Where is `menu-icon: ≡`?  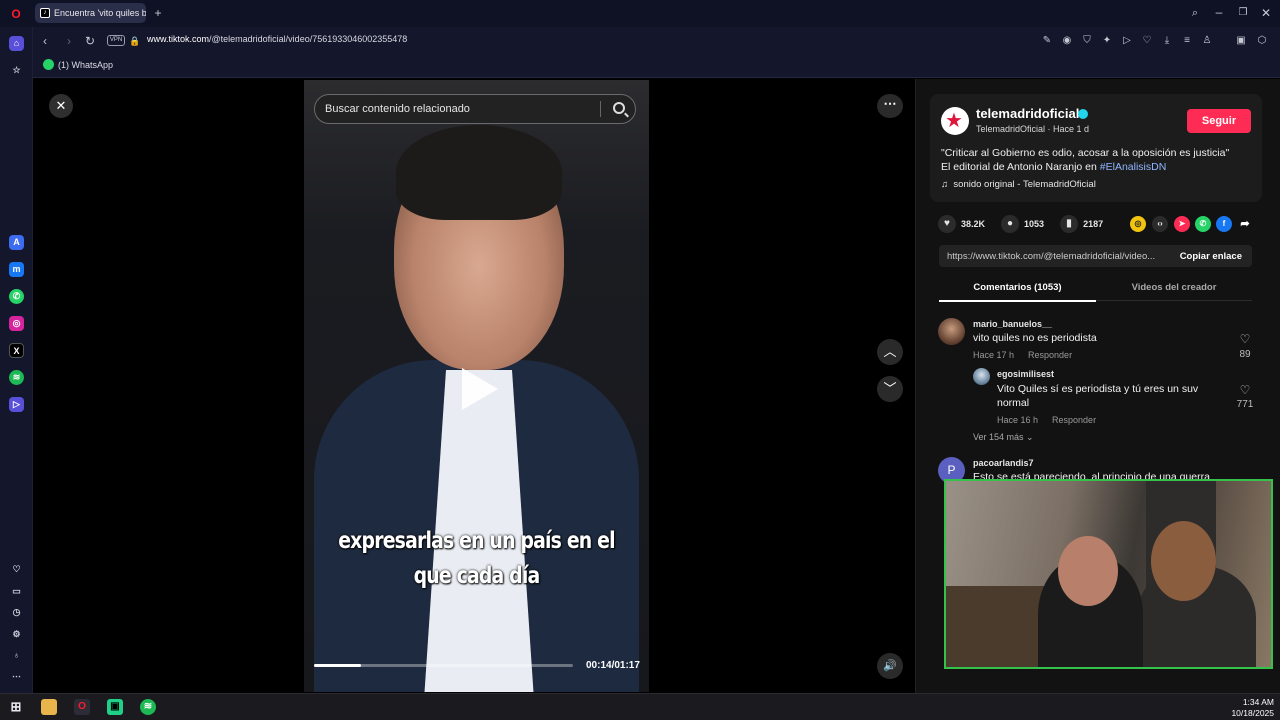 menu-icon: ≡ is located at coordinates (1187, 41).